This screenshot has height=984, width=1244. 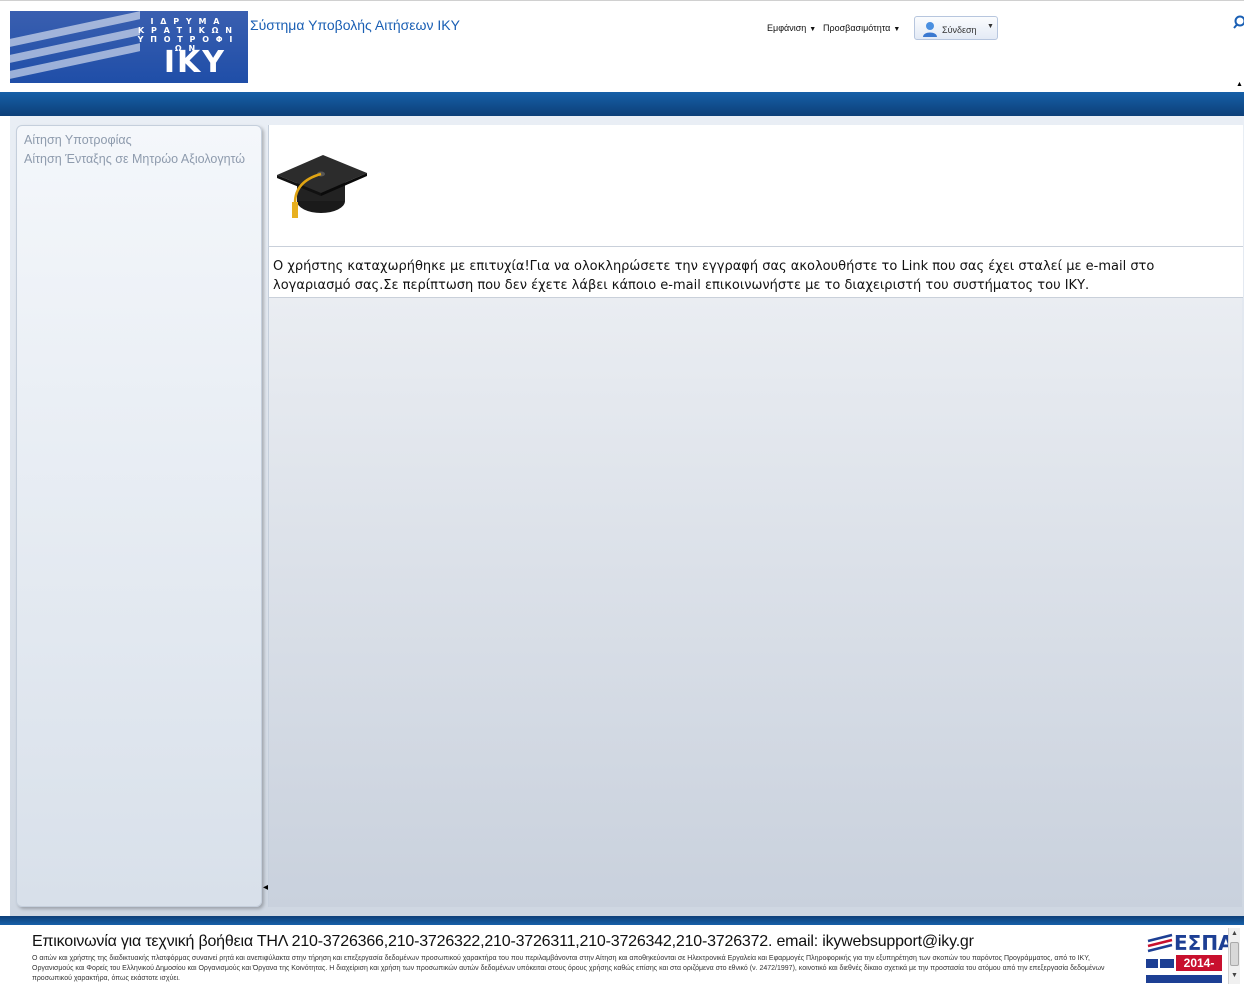 What do you see at coordinates (622, 920) in the screenshot?
I see `footer-band` at bounding box center [622, 920].